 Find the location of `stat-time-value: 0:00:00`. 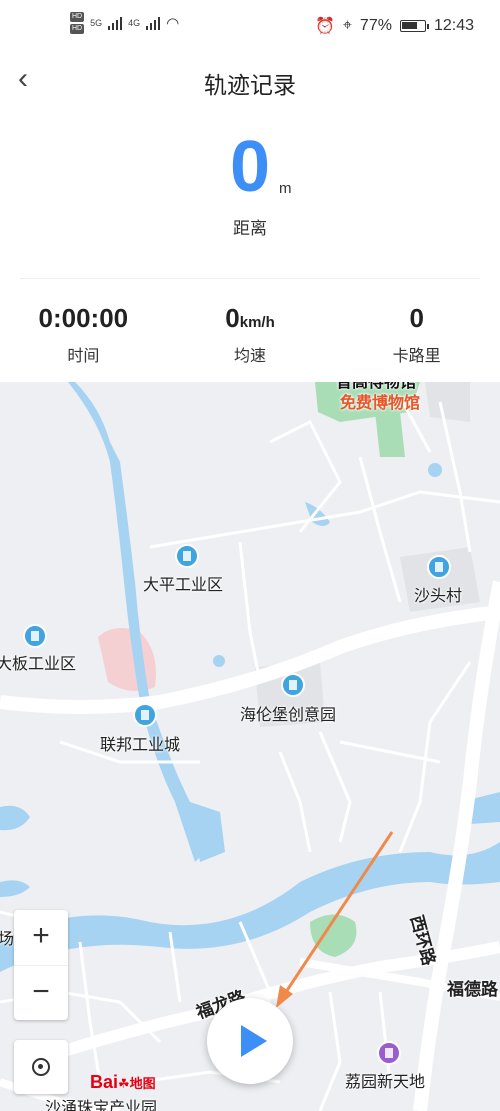

stat-time-value: 0:00:00 is located at coordinates (83, 318).